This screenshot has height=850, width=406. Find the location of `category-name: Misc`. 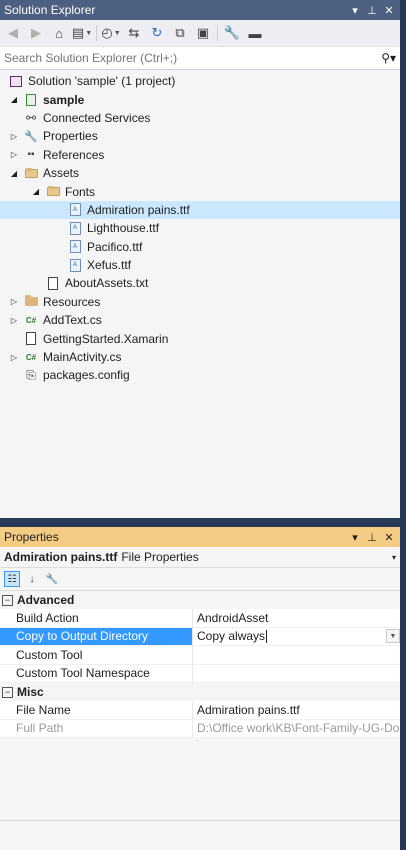

category-name: Misc is located at coordinates (30, 692).